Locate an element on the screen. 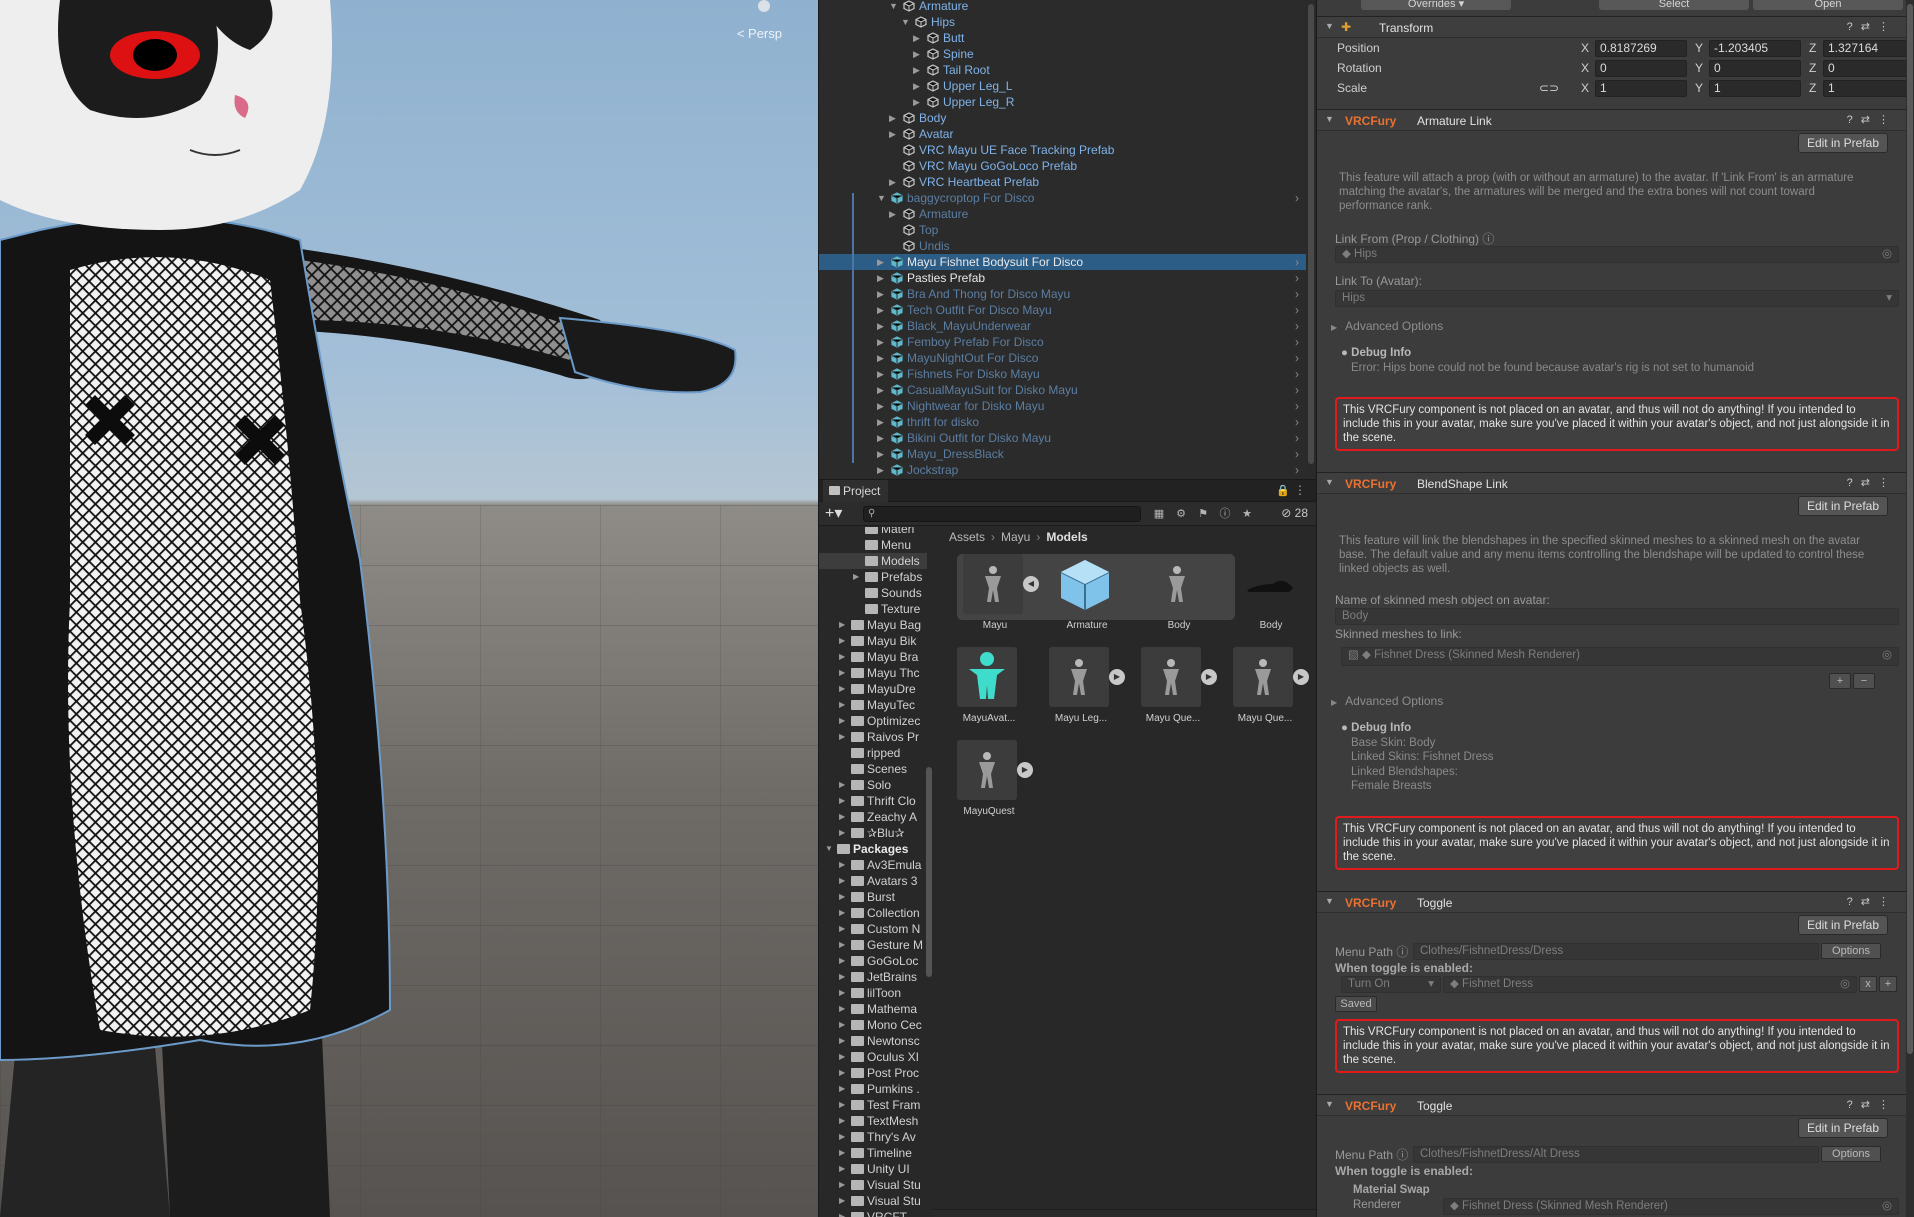 This screenshot has height=1217, width=1914. favorite-icon: ★ is located at coordinates (1247, 514).